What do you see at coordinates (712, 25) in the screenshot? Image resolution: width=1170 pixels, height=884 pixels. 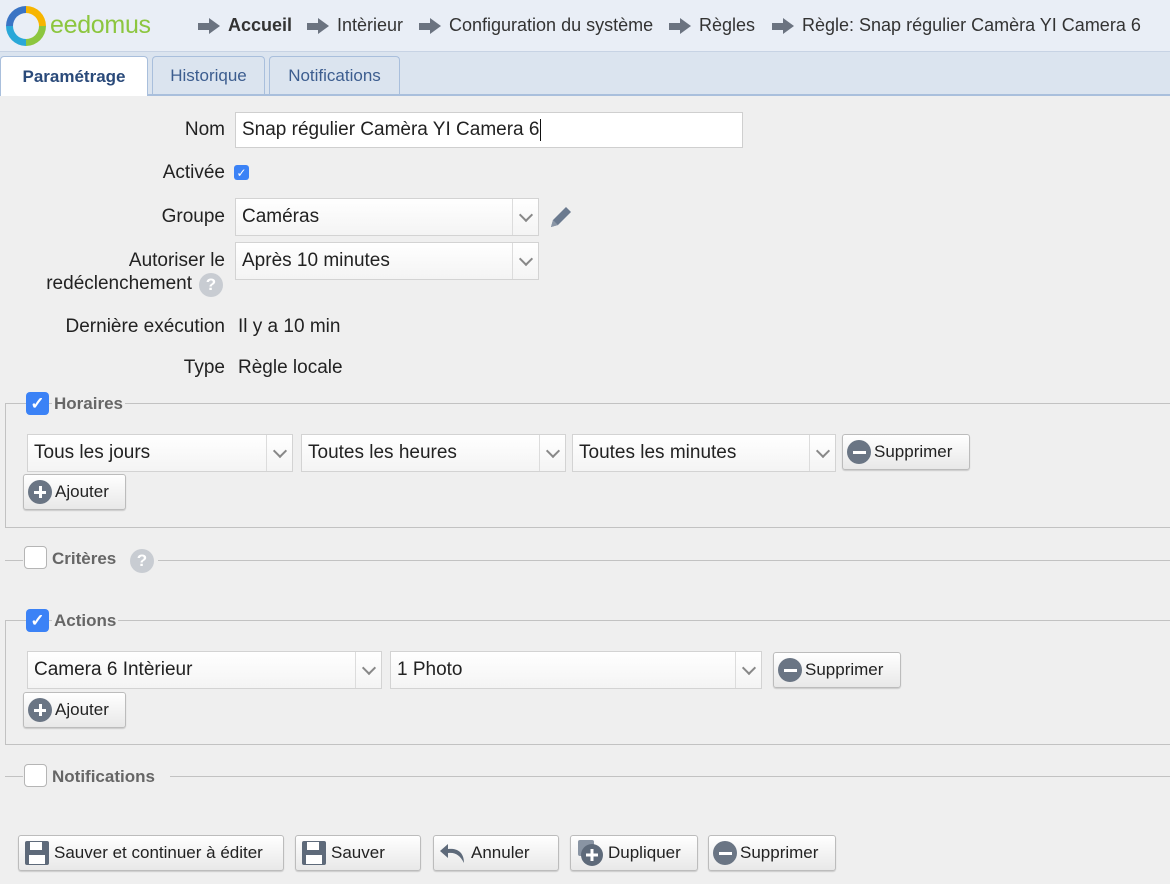 I see `breadcrumb-regles: Règles` at bounding box center [712, 25].